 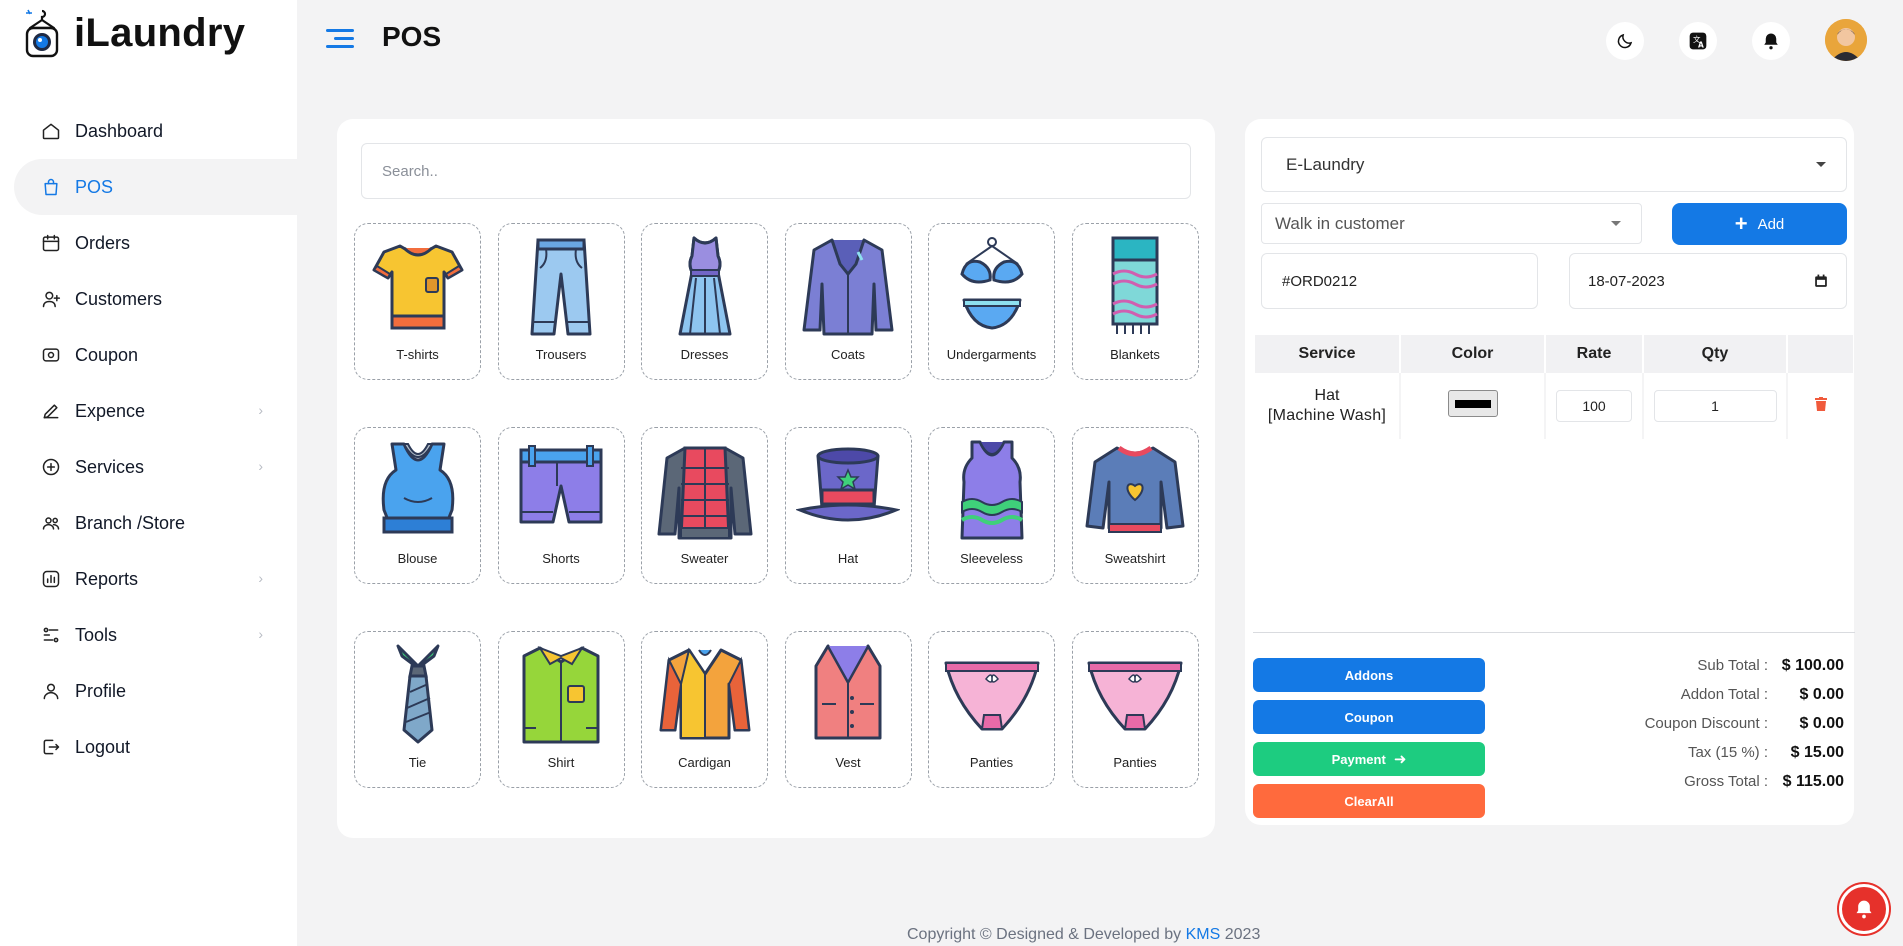 What do you see at coordinates (1327, 395) in the screenshot?
I see `service-name: Hat` at bounding box center [1327, 395].